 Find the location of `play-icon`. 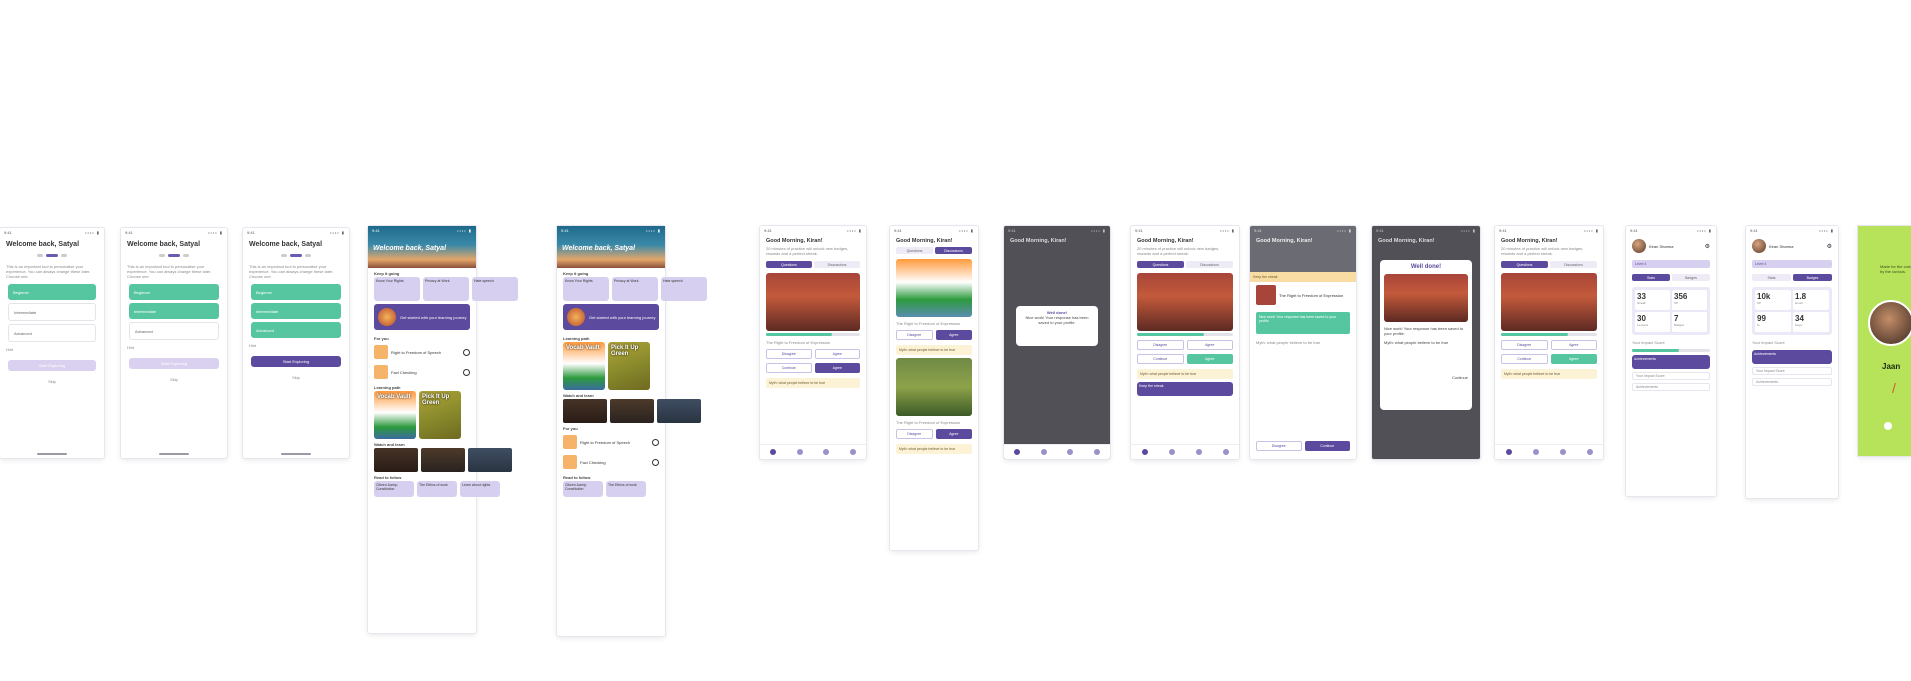

play-icon is located at coordinates (1888, 426).